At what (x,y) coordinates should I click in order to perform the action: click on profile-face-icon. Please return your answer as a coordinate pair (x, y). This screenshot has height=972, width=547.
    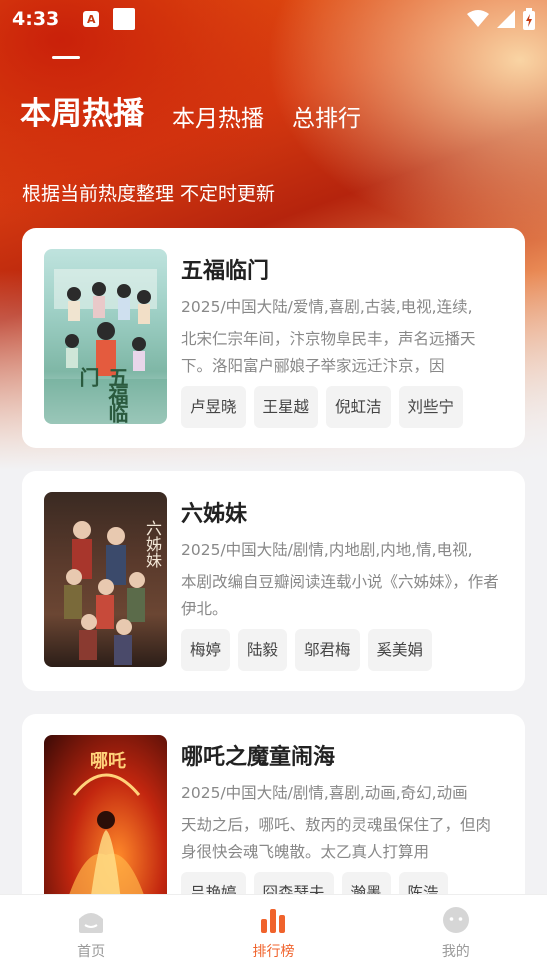
    Looking at the image, I should click on (455, 920).